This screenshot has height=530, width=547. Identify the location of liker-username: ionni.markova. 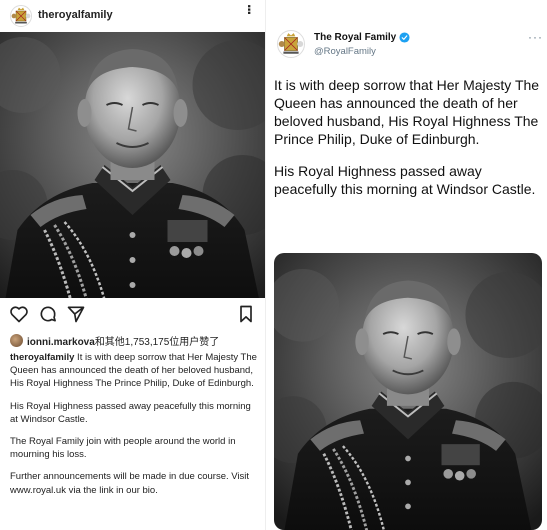
(61, 342).